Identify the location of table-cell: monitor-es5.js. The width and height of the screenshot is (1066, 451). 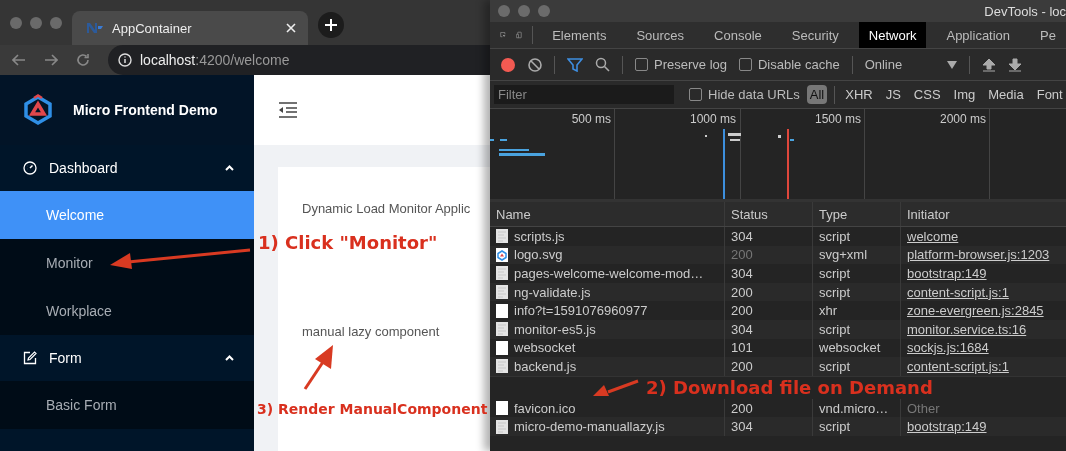
(555, 329).